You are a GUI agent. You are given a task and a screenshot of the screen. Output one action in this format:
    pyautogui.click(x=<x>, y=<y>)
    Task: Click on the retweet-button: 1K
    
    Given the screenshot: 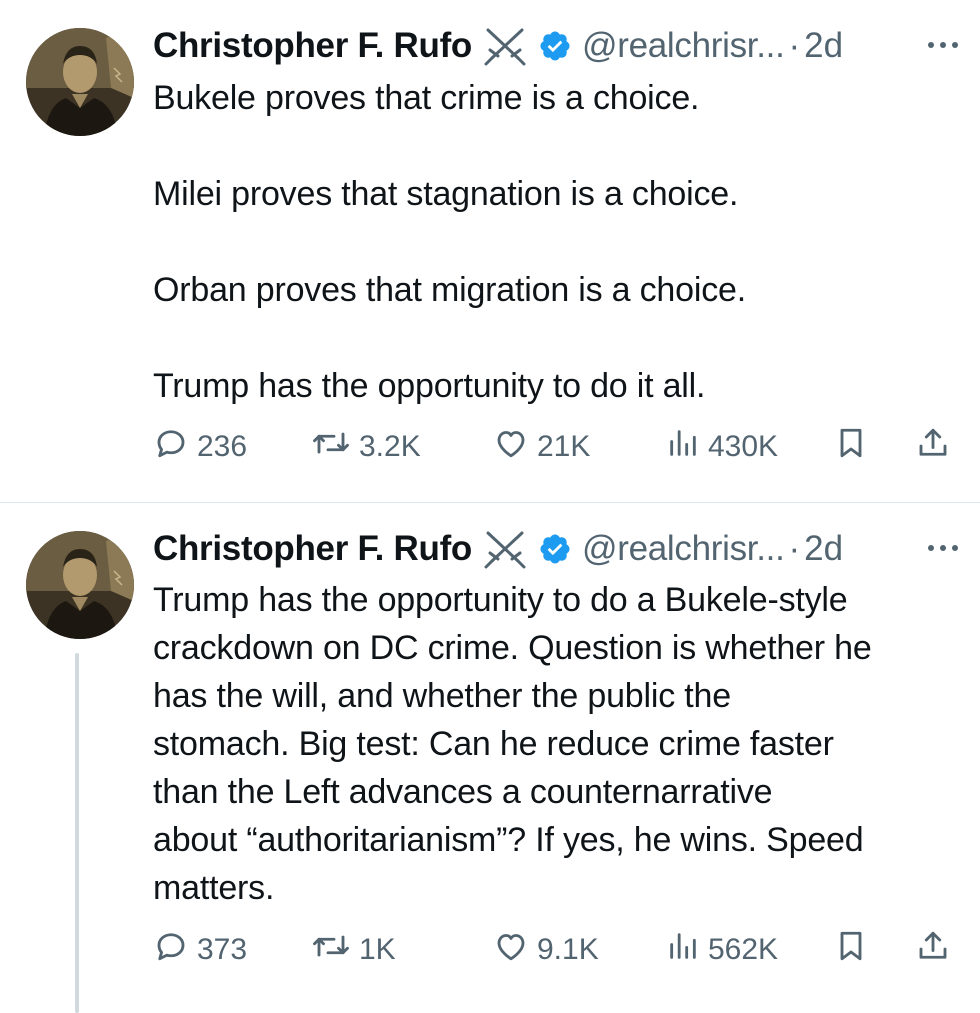 What is the action you would take?
    pyautogui.click(x=353, y=950)
    